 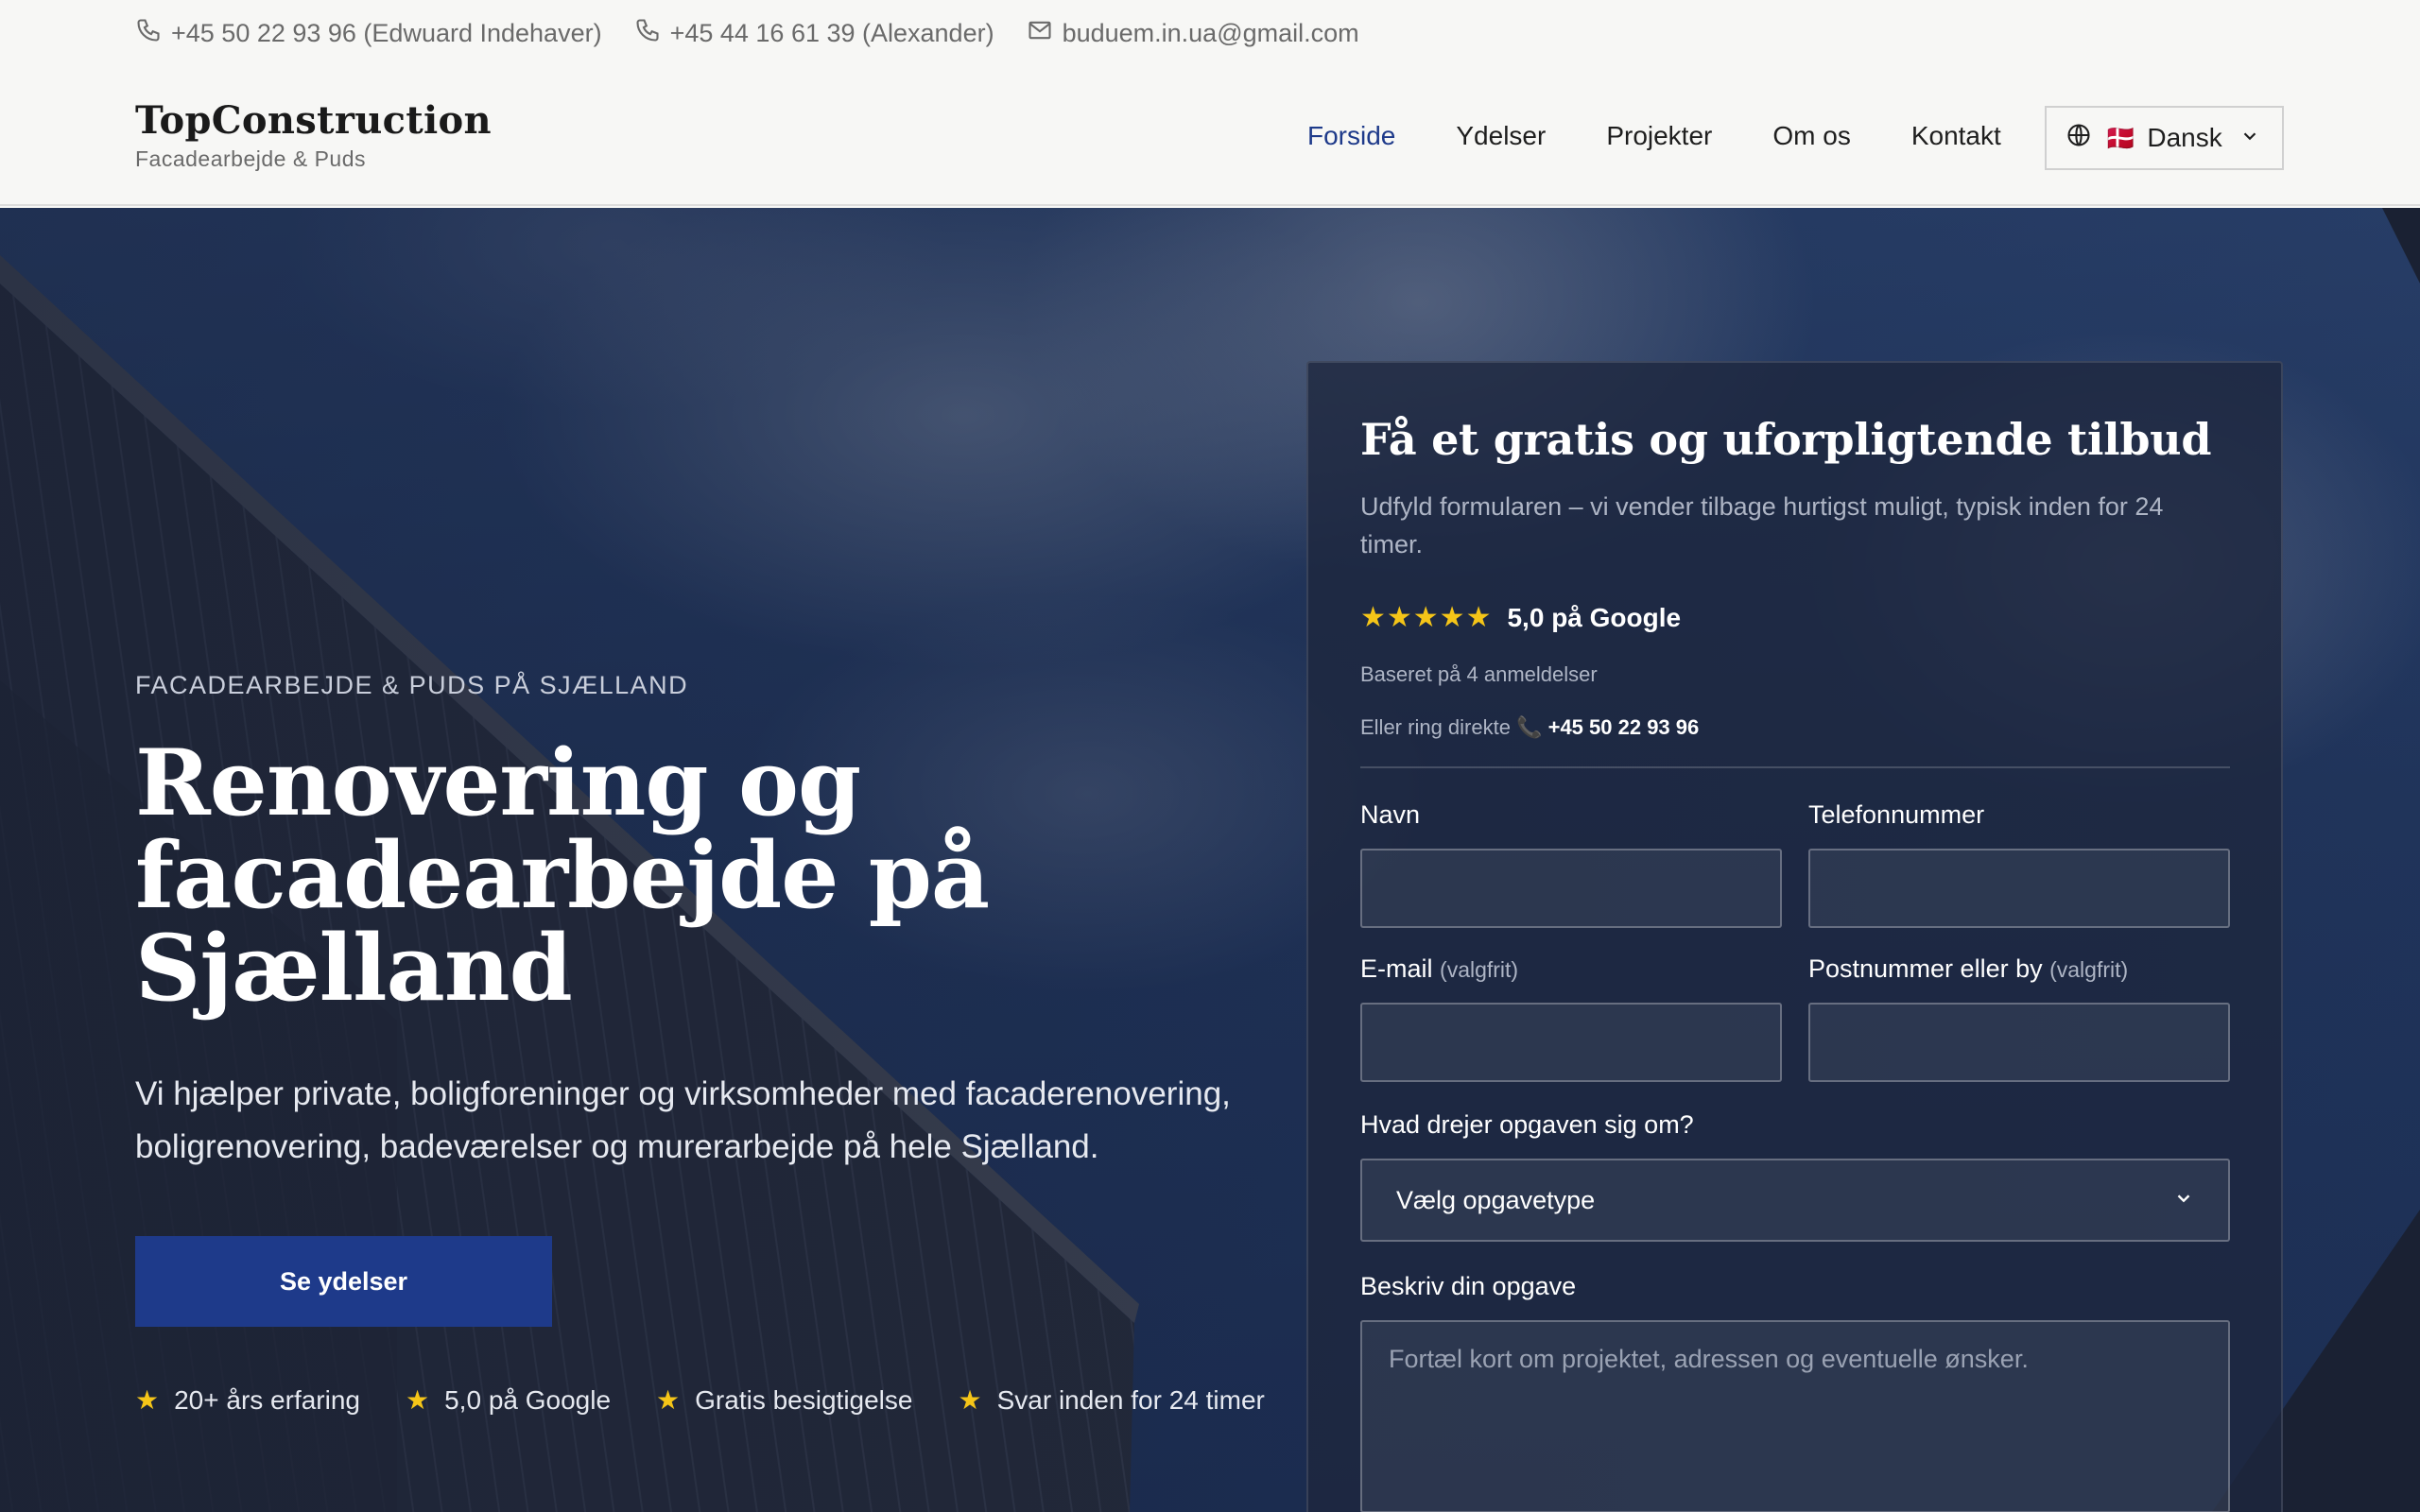 I want to click on google-rating: ★★★★★ 5,0 på Google, so click(x=1794, y=617).